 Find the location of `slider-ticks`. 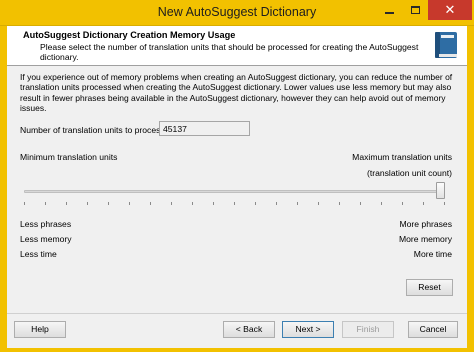

slider-ticks is located at coordinates (234, 204).